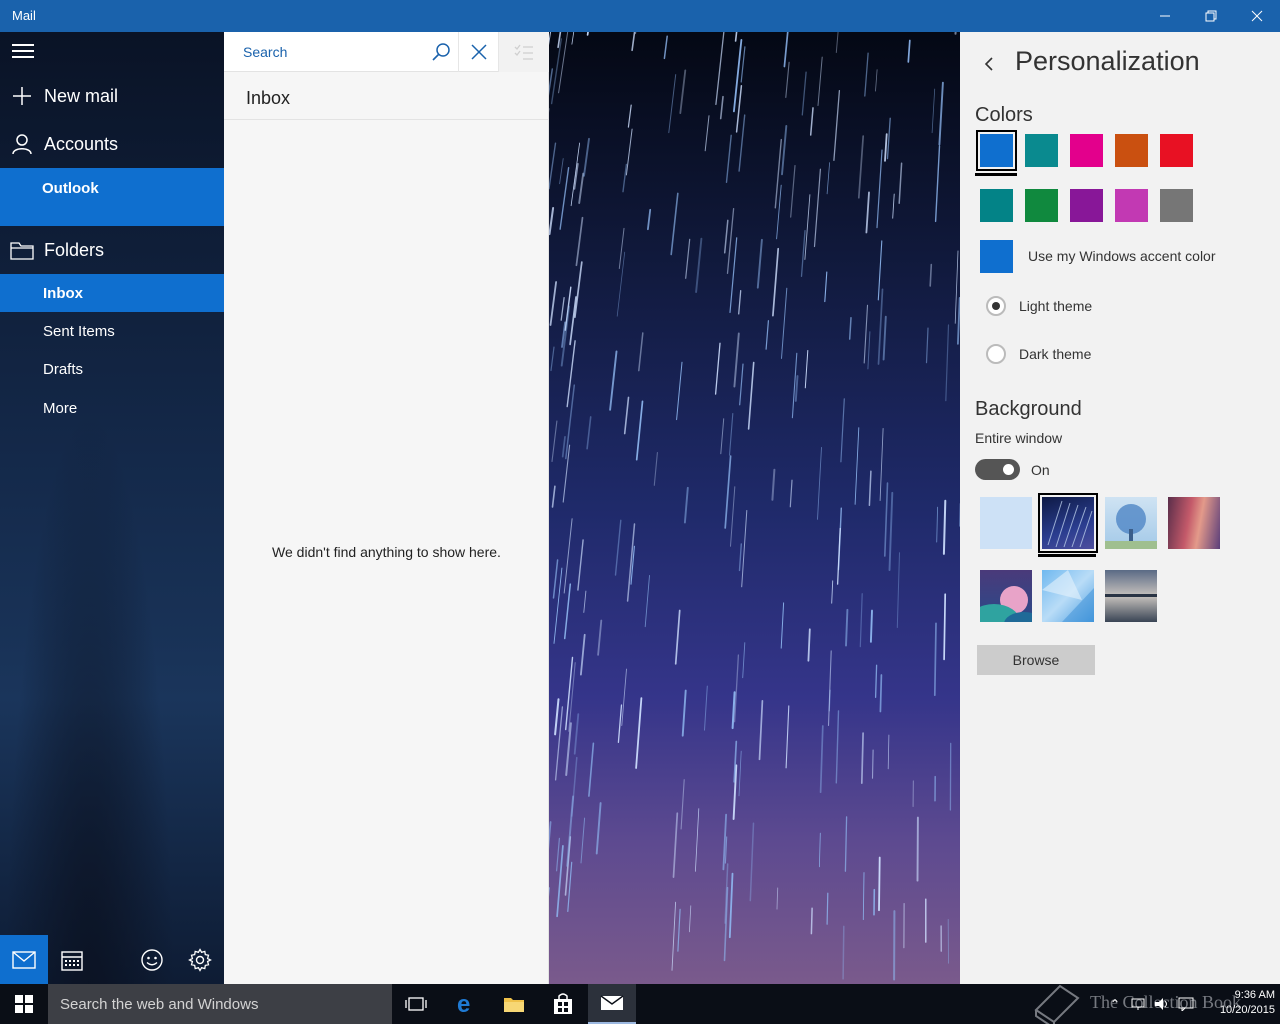 The width and height of the screenshot is (1280, 1024). What do you see at coordinates (81, 143) in the screenshot?
I see `accounts-label: Accounts` at bounding box center [81, 143].